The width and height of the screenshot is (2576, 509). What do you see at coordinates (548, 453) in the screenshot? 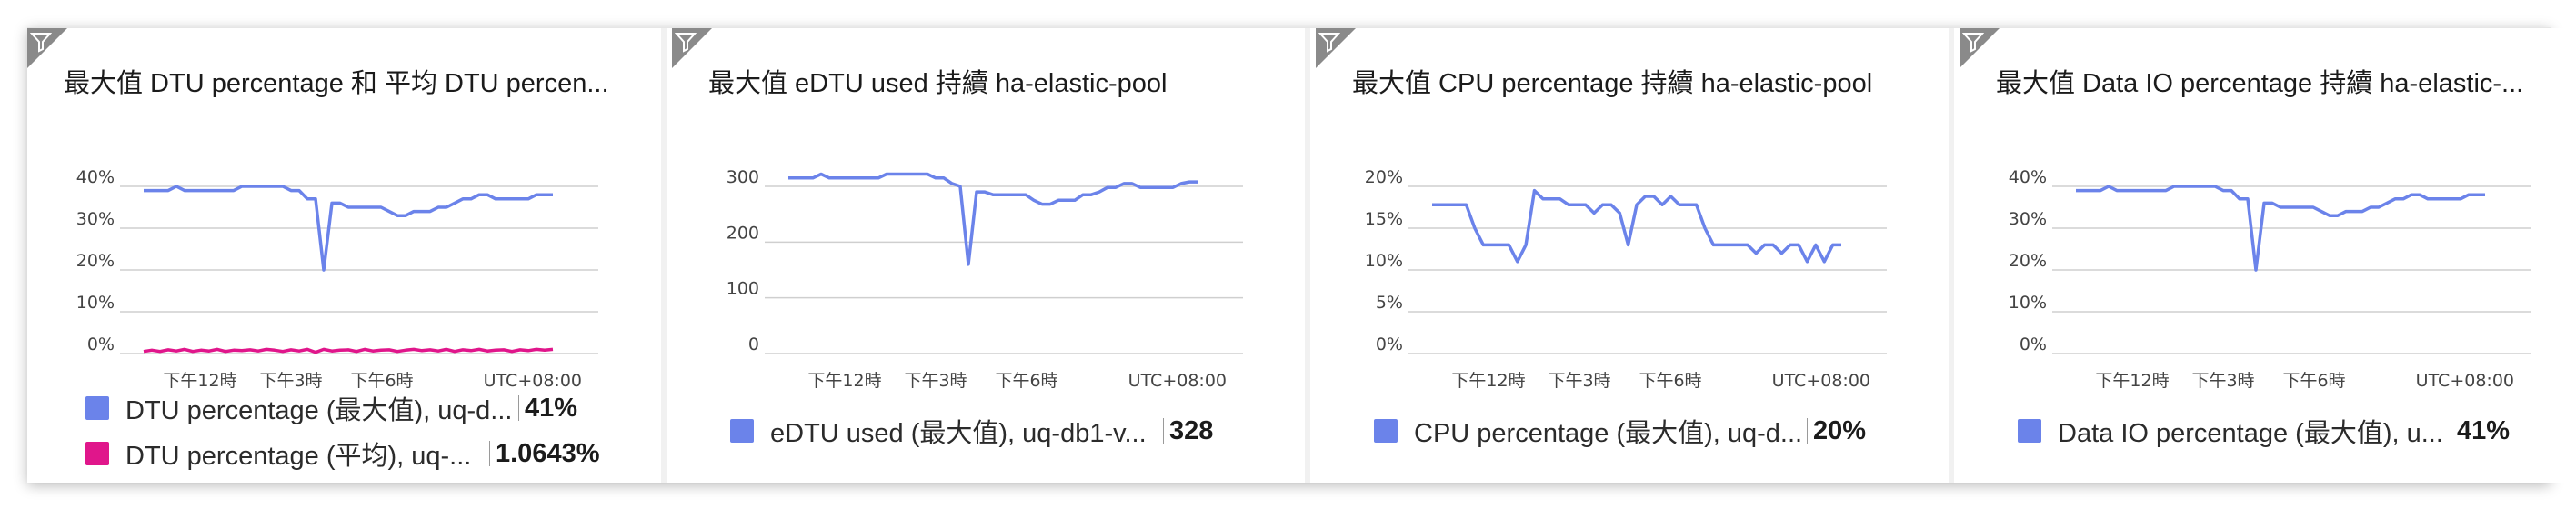
I see `legend-value: 1.0643%` at bounding box center [548, 453].